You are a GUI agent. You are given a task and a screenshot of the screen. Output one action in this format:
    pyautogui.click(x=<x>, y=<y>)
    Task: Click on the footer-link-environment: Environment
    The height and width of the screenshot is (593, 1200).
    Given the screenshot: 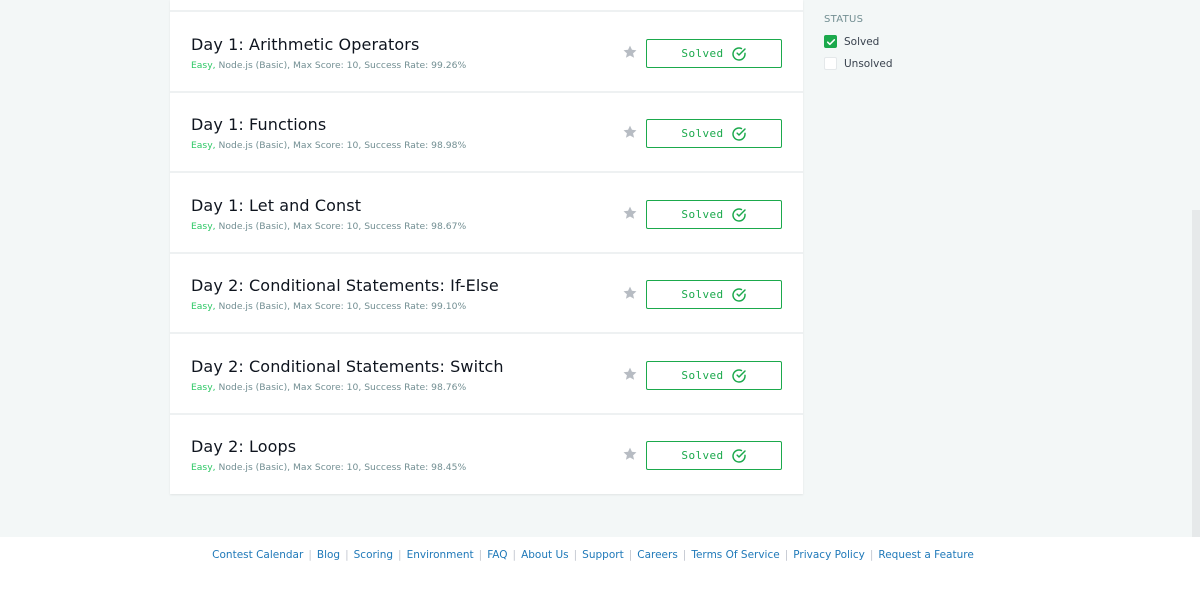 What is the action you would take?
    pyautogui.click(x=440, y=555)
    